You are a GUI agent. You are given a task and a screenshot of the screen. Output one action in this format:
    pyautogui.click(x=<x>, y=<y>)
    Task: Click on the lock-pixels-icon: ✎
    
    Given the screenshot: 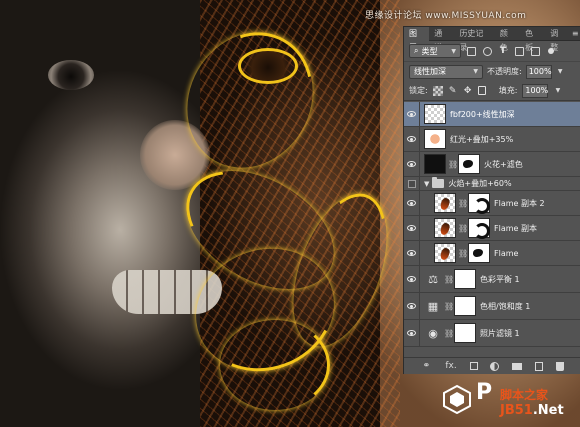 What is the action you would take?
    pyautogui.click(x=453, y=91)
    